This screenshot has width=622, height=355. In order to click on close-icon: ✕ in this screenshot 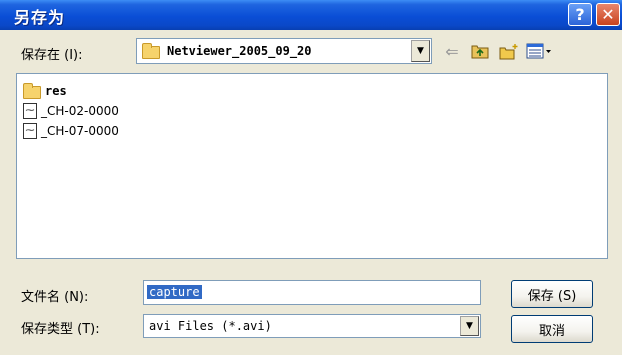, I will do `click(608, 14)`.